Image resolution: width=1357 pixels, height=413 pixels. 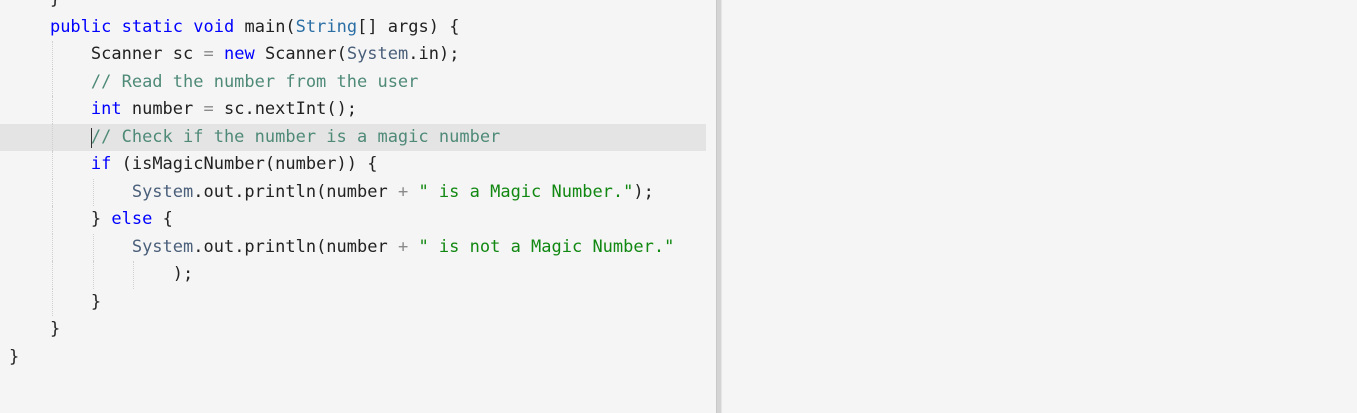 What do you see at coordinates (244, 164) in the screenshot?
I see `code-token: (isMagicNumber(number)) {` at bounding box center [244, 164].